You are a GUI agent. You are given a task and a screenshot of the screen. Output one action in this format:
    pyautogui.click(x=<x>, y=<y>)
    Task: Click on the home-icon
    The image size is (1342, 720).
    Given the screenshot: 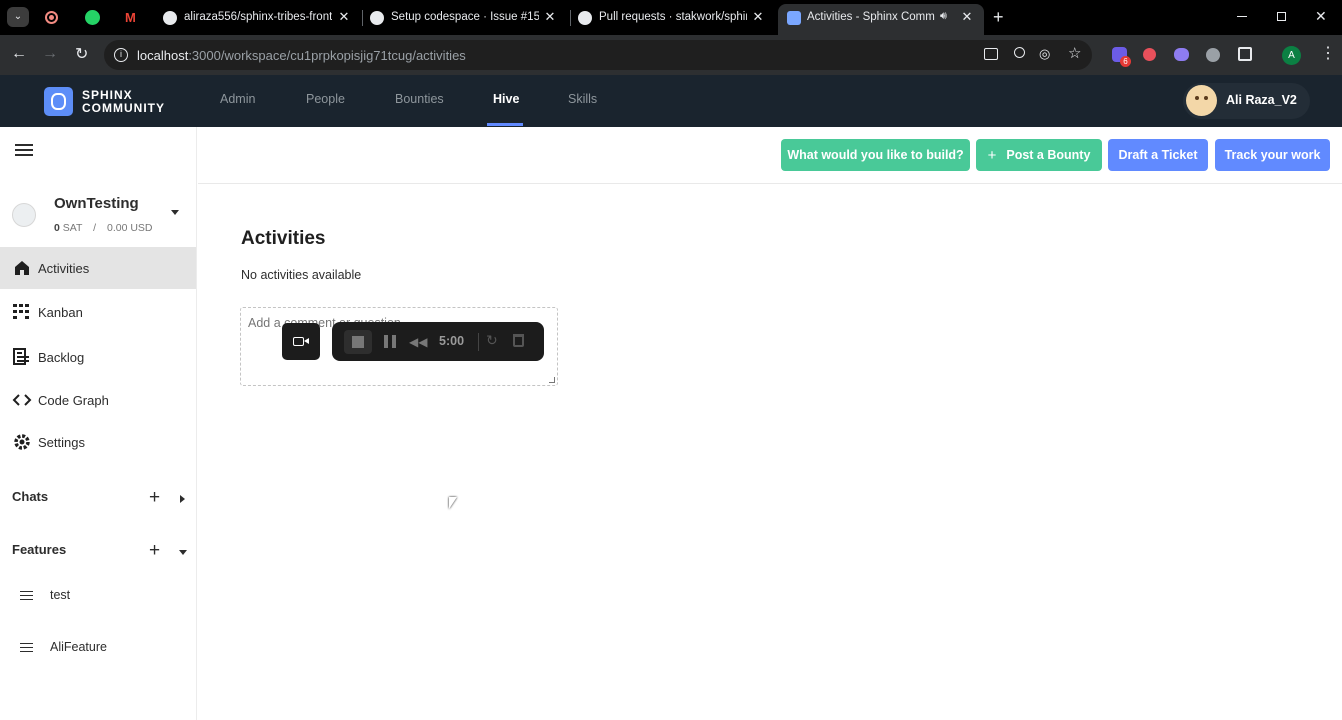 What is the action you would take?
    pyautogui.click(x=22, y=268)
    